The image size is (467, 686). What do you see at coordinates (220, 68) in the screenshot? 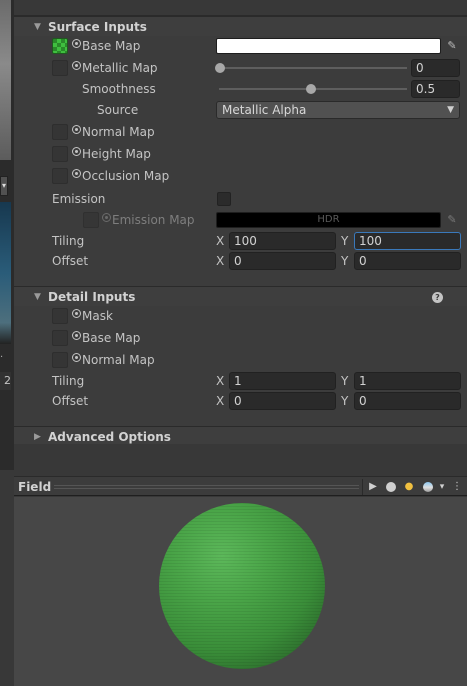
I see `metallic-slider-handle` at bounding box center [220, 68].